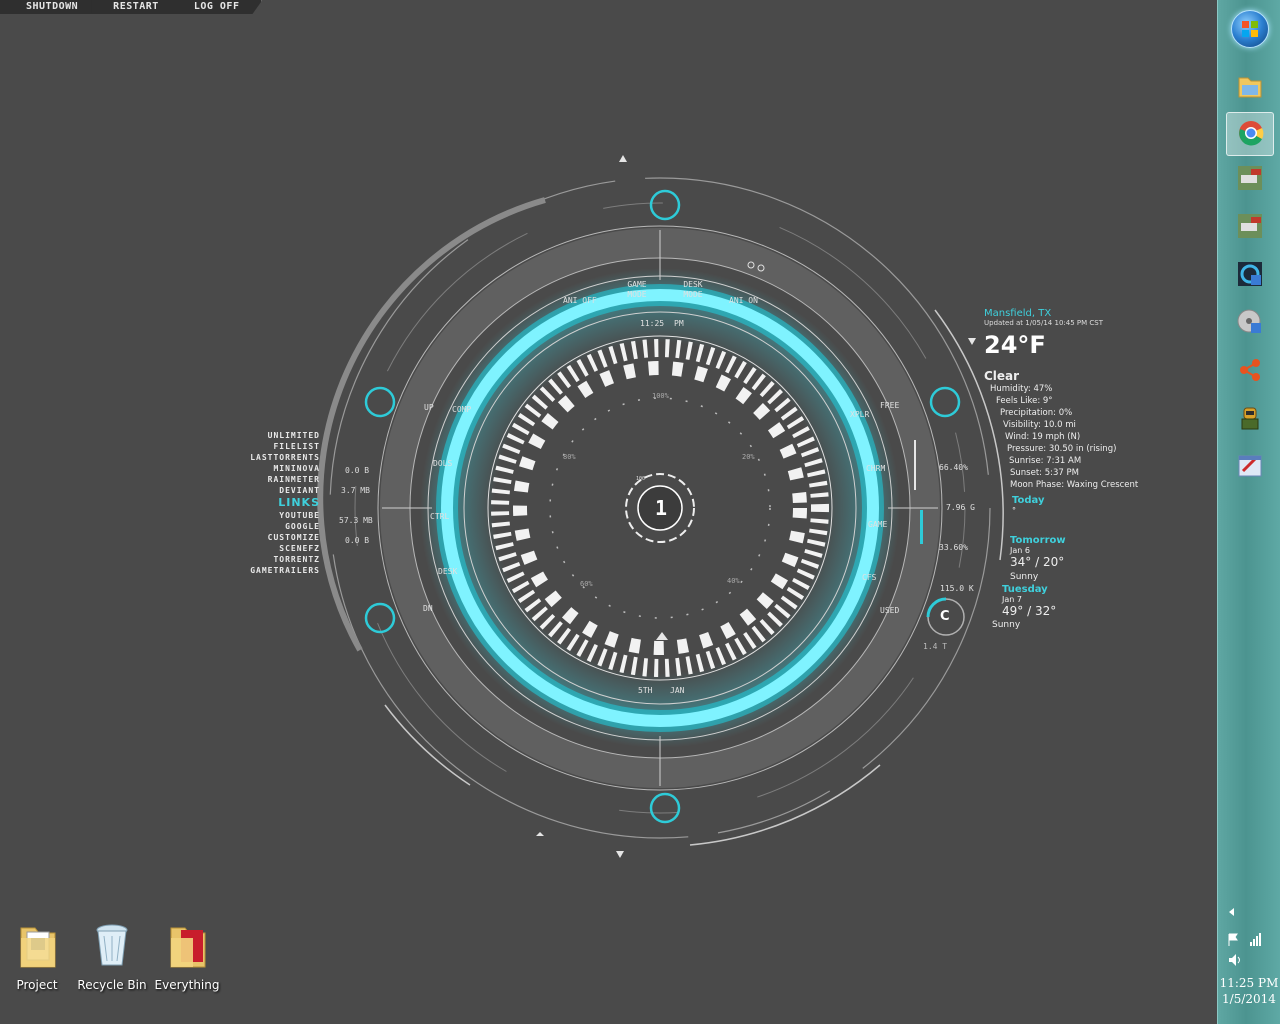  I want to click on stat-memory: 7.96 G, so click(960, 507).